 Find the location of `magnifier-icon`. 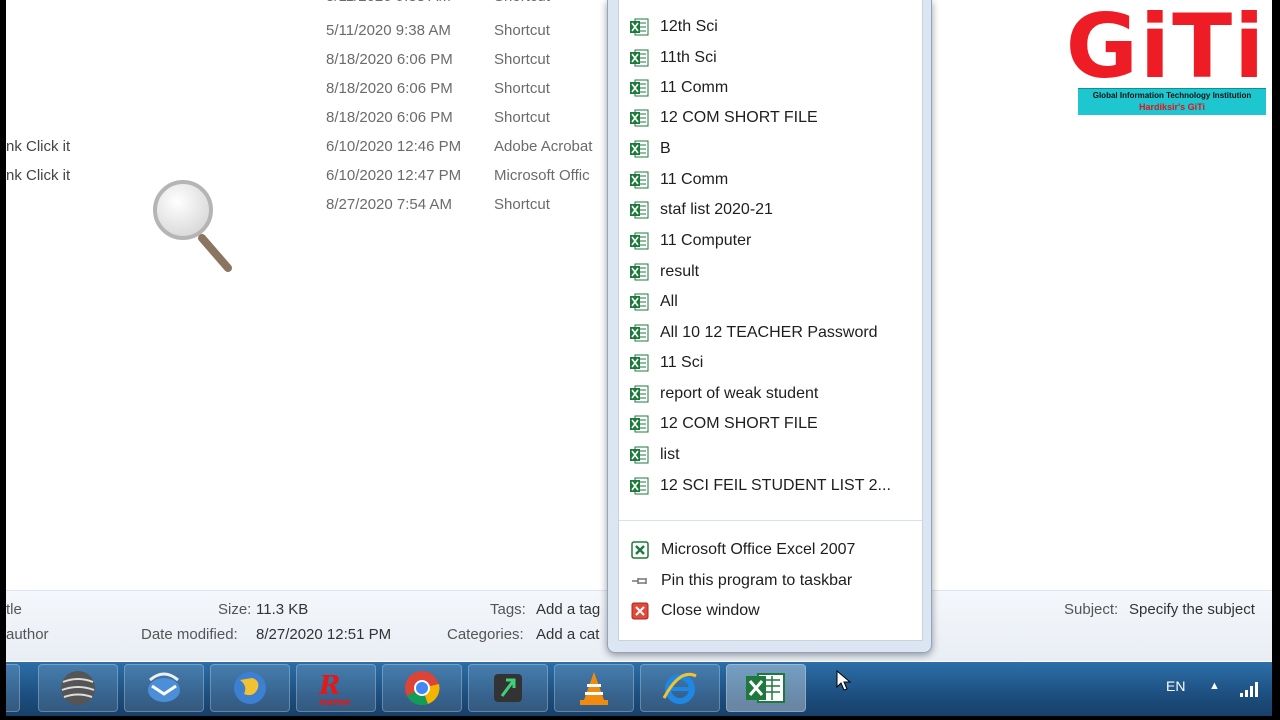

magnifier-icon is located at coordinates (191, 226).